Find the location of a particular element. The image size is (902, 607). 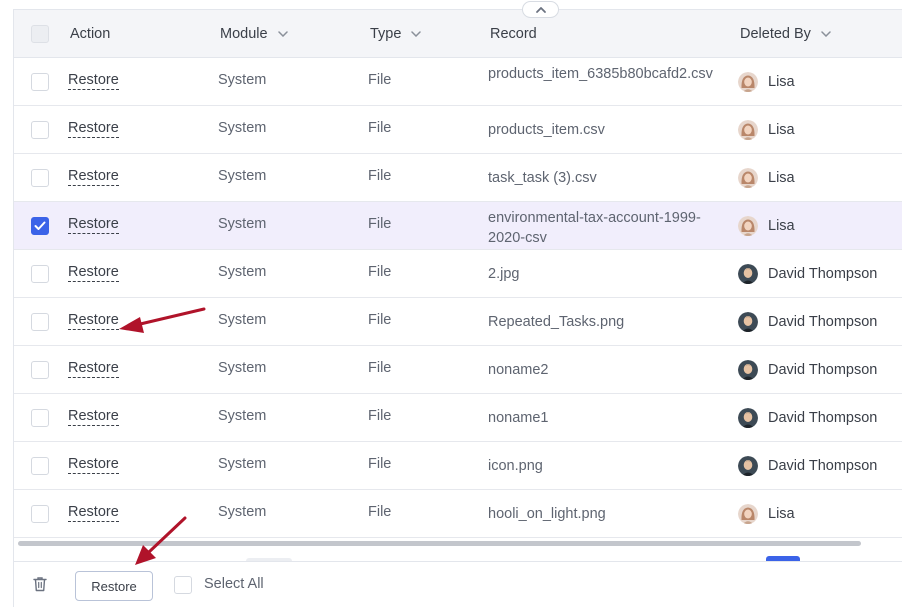

scrollbar-thumb is located at coordinates (439, 543).